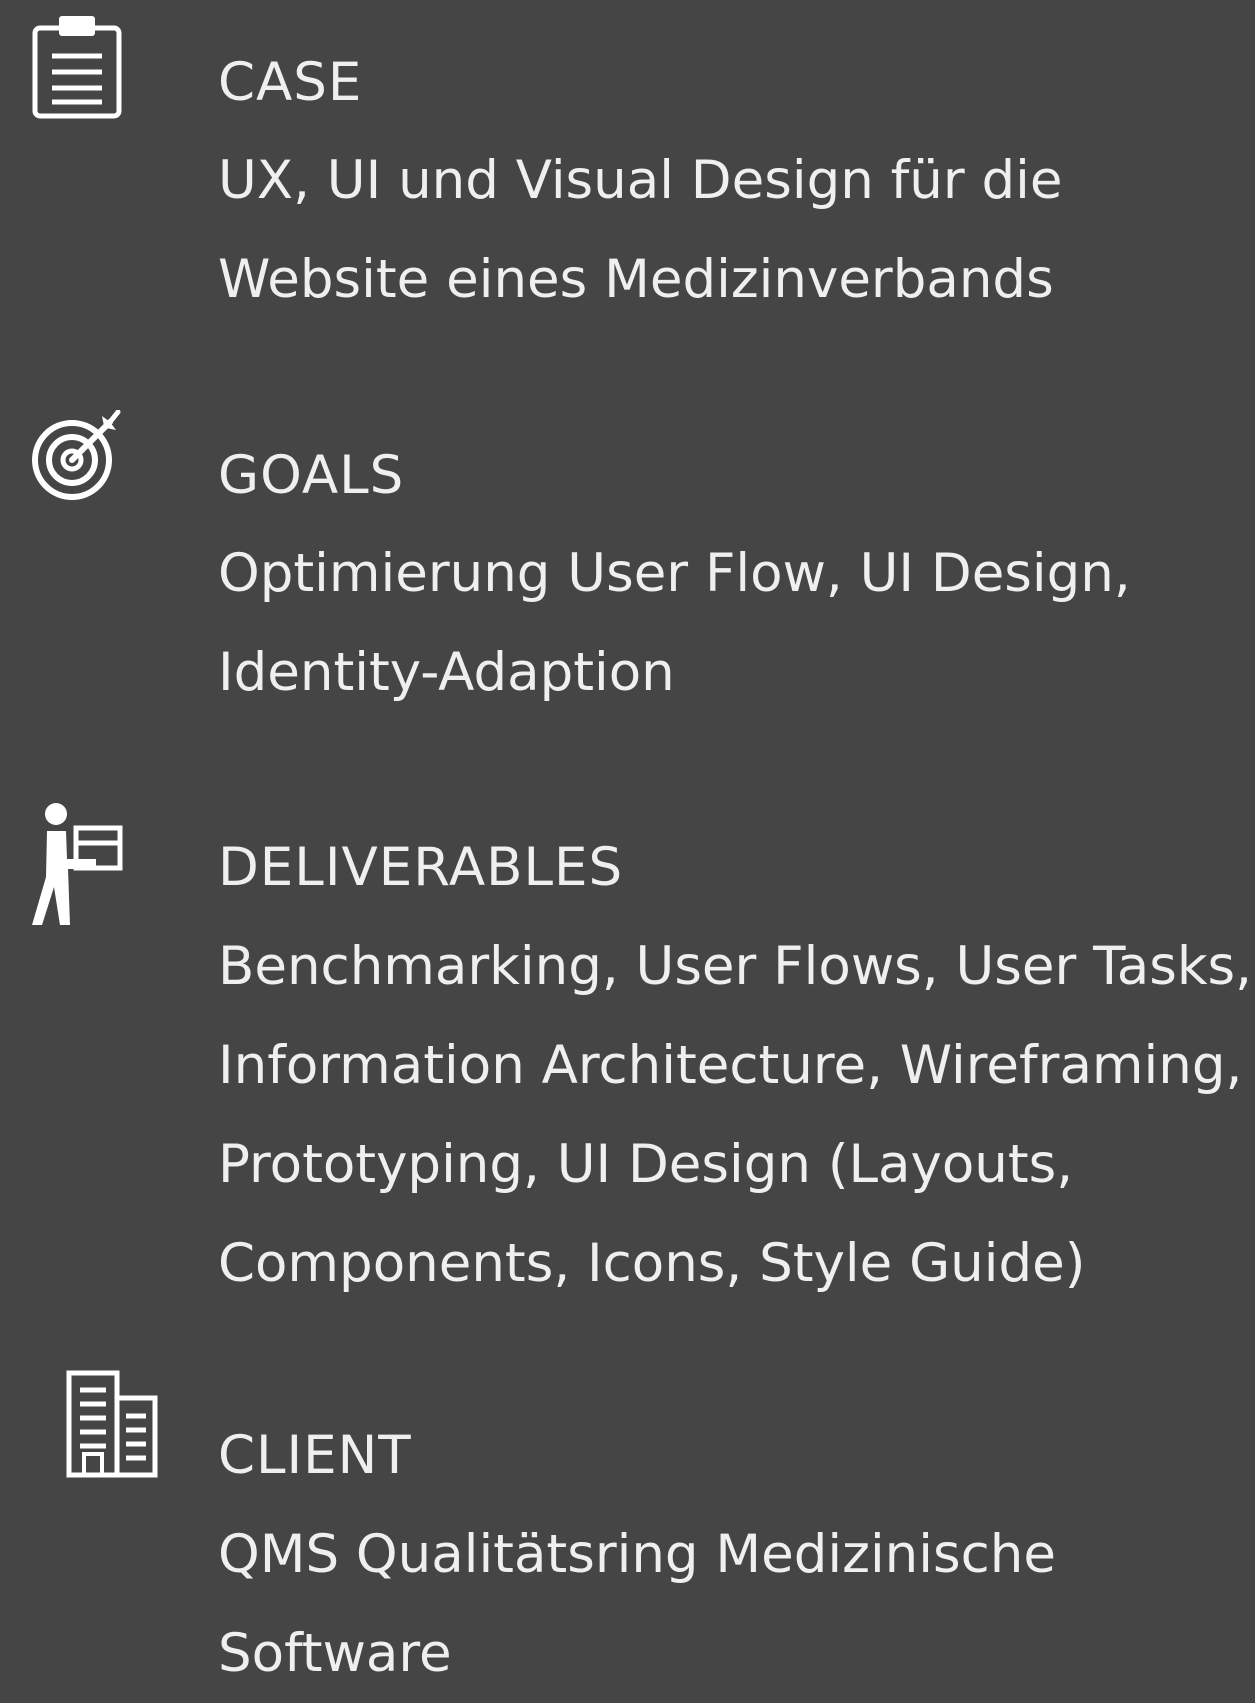 The height and width of the screenshot is (1703, 1255). Describe the element at coordinates (290, 82) in the screenshot. I see `case-heading: CASE` at that location.